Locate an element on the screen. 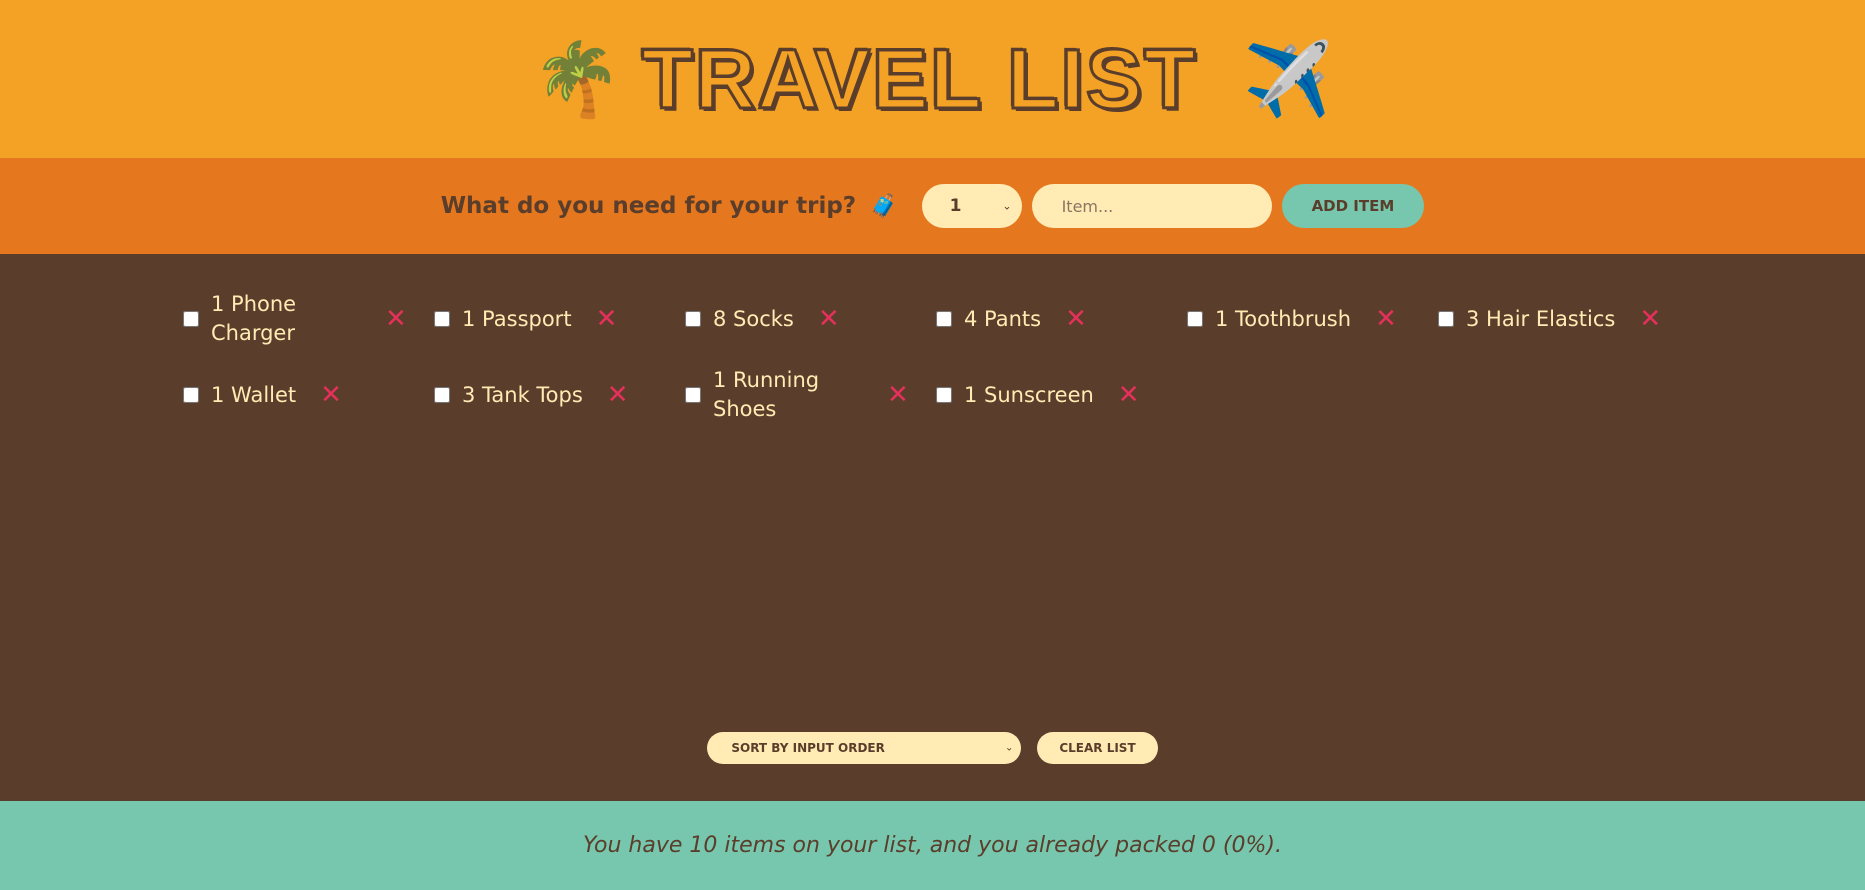  list-item: 3 Hair Elastics ✕ is located at coordinates (1563, 319).